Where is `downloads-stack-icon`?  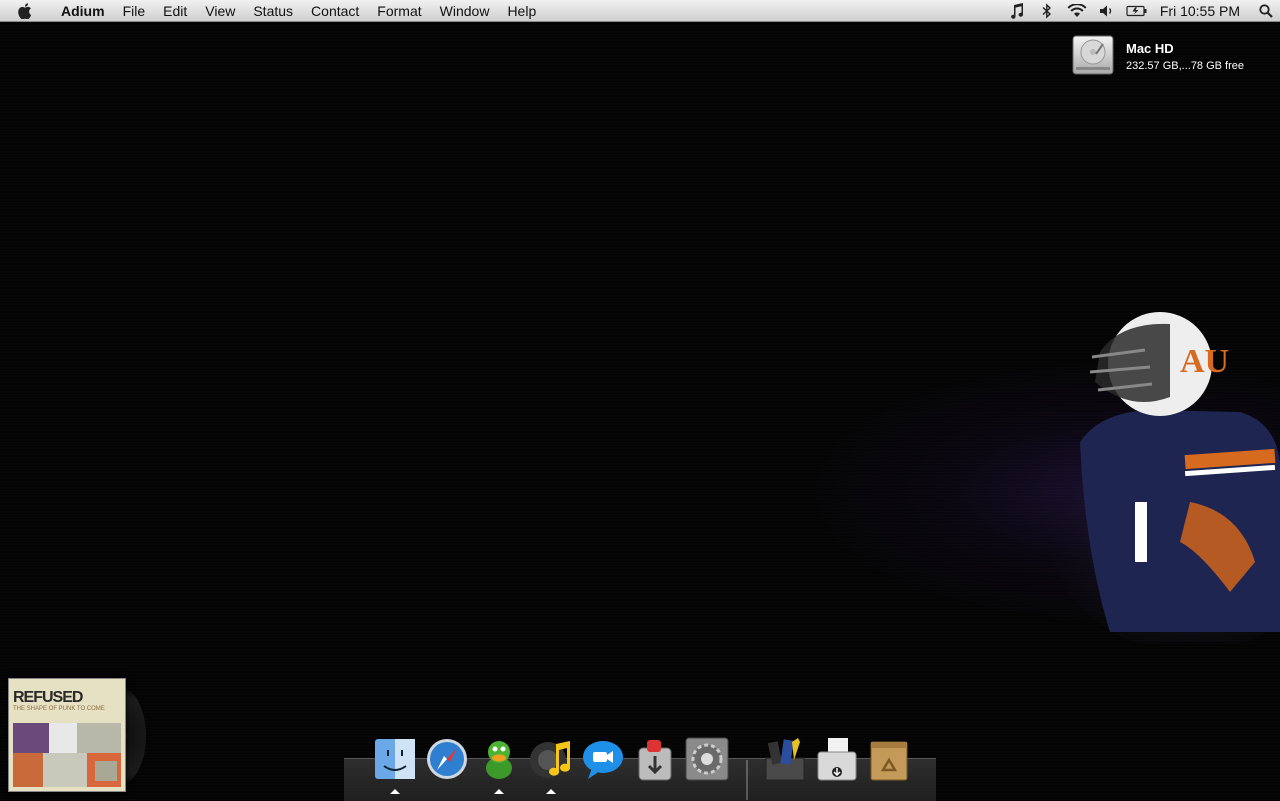
downloads-stack-icon is located at coordinates (837, 759).